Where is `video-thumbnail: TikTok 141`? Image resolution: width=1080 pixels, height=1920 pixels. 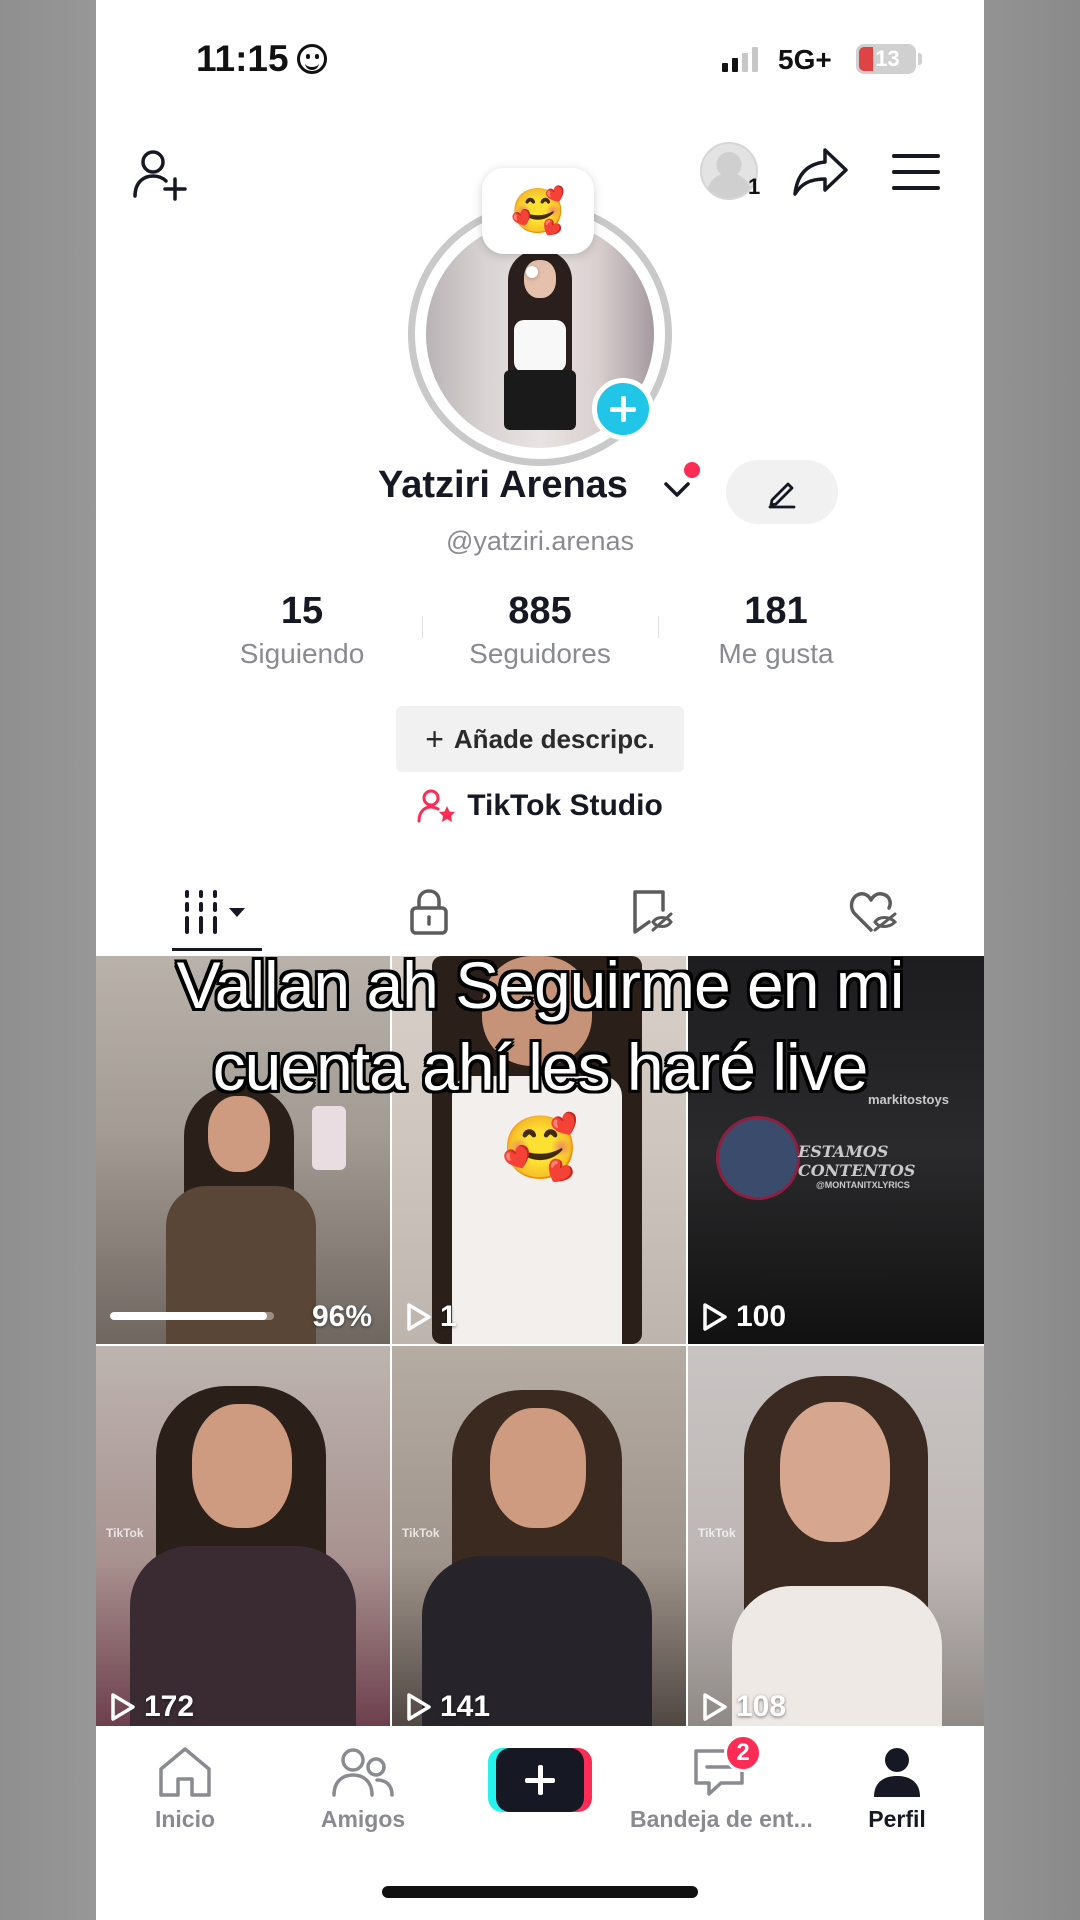
video-thumbnail: TikTok 141 is located at coordinates (539, 1540).